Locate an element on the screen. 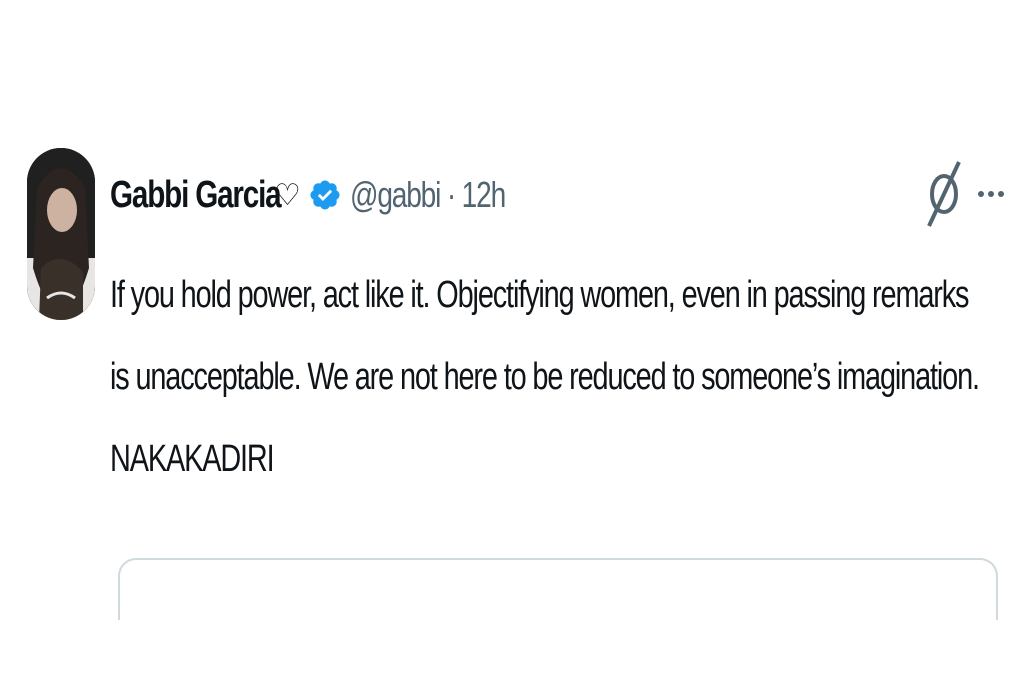  handle: @gabbi is located at coordinates (395, 194).